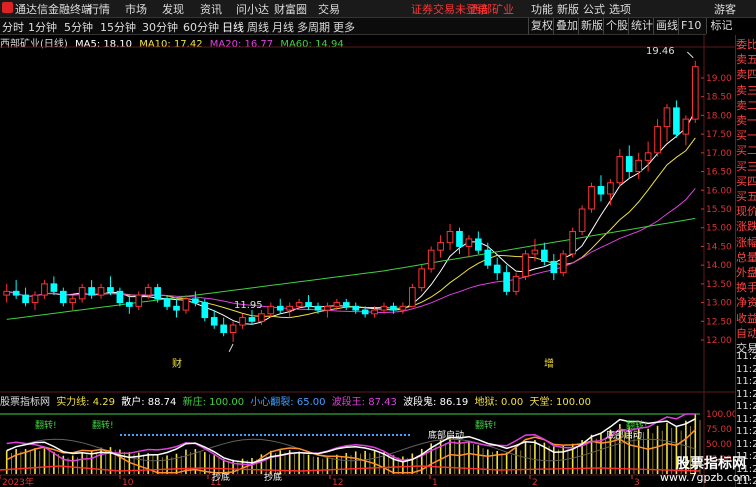  What do you see at coordinates (746, 136) in the screenshot?
I see `quote-field-label: 买一` at bounding box center [746, 136].